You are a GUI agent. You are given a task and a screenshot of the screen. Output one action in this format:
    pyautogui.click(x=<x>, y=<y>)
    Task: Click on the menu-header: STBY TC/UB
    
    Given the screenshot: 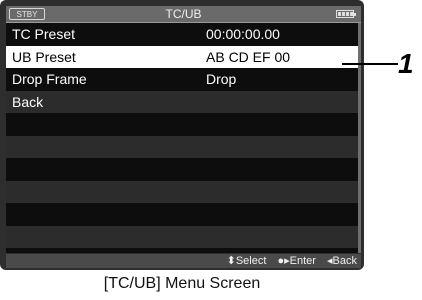 What is the action you would take?
    pyautogui.click(x=183, y=14)
    